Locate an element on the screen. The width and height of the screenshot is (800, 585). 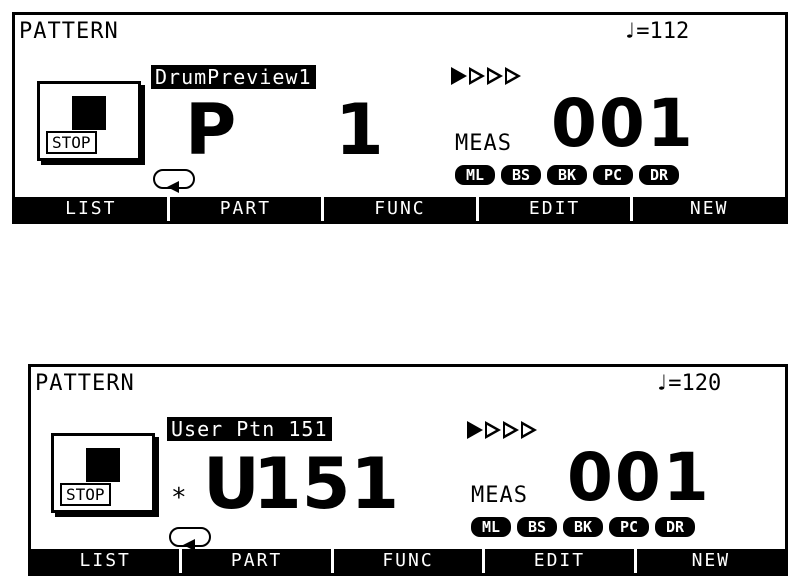
pattern-name: User Ptn 151 is located at coordinates (249, 429).